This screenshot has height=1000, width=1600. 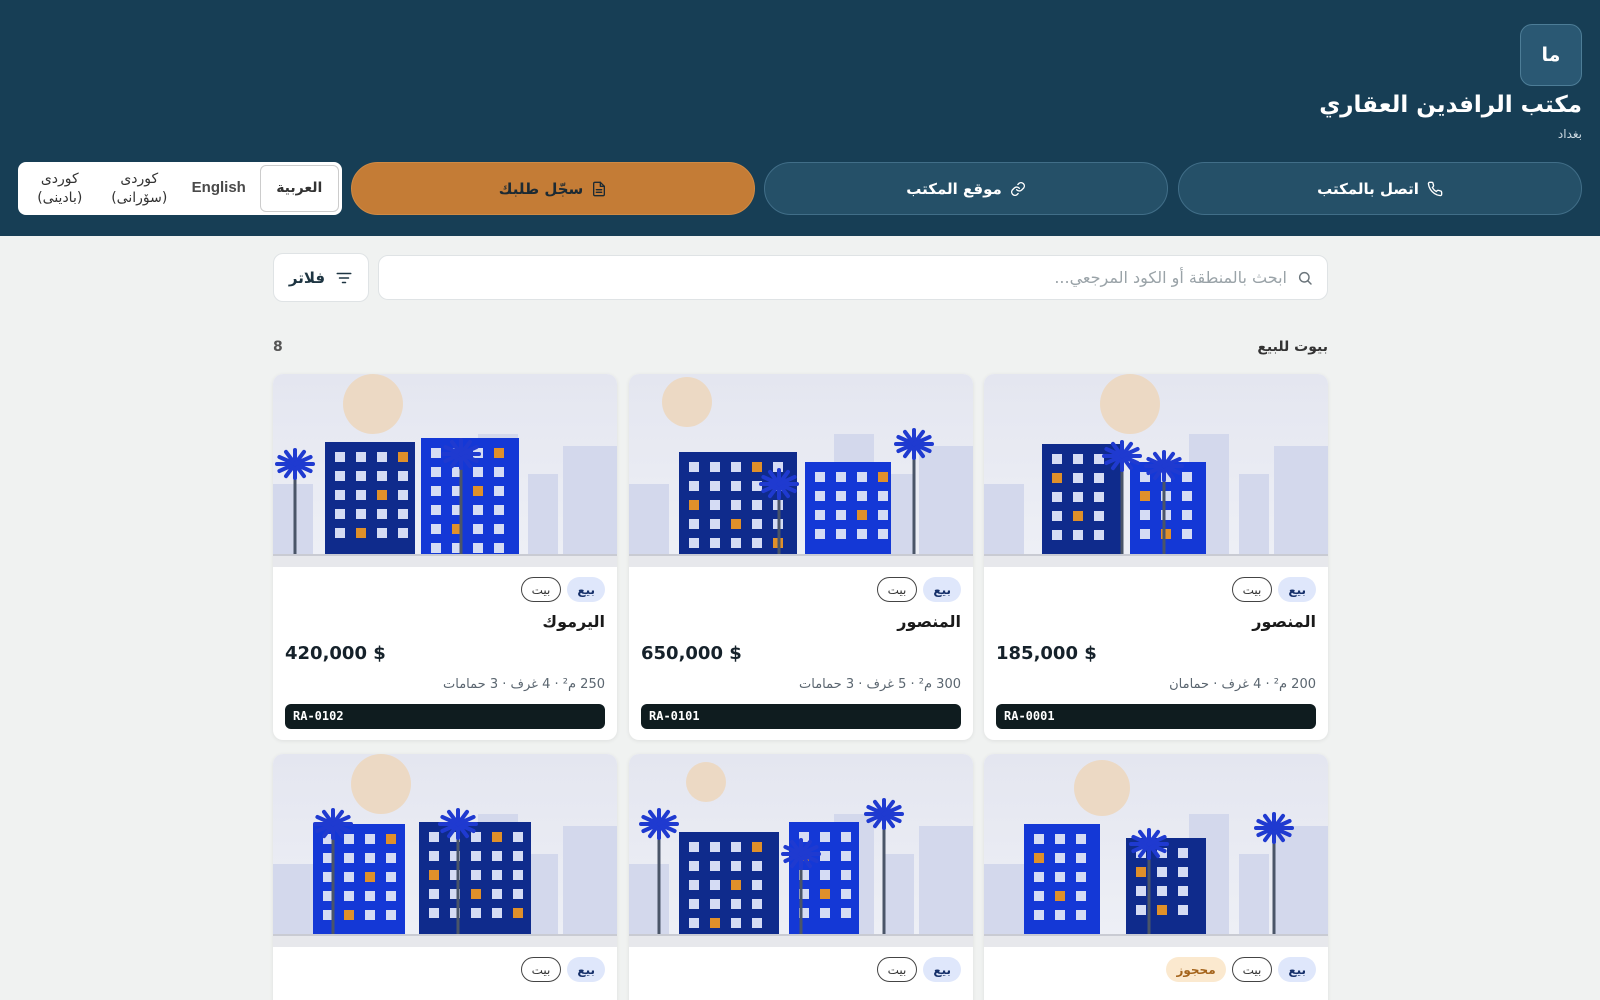 I want to click on filters-button: فلاتر, so click(x=321, y=277).